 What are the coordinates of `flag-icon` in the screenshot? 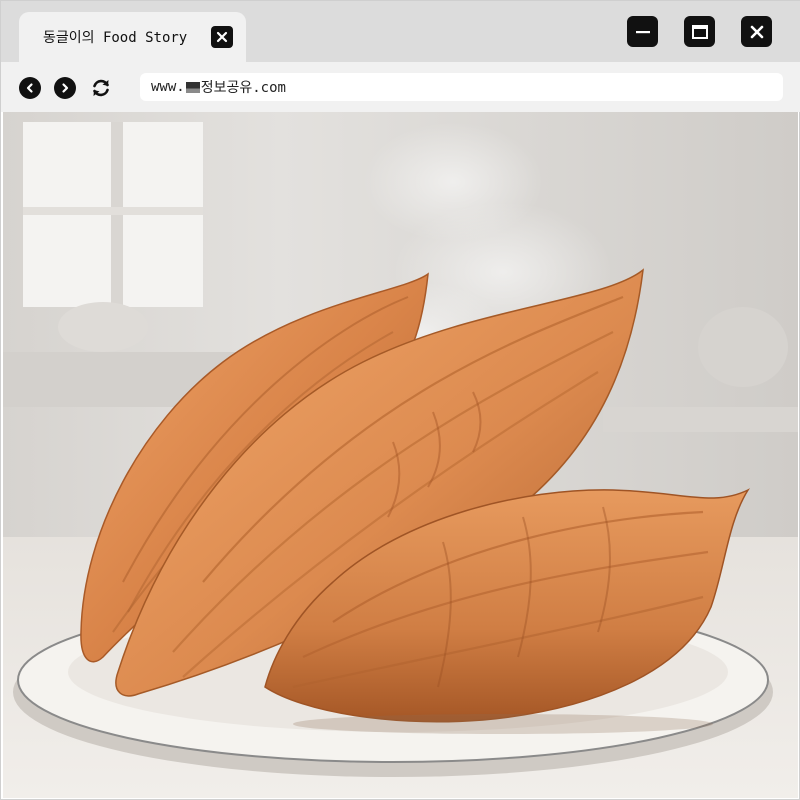 It's located at (192, 87).